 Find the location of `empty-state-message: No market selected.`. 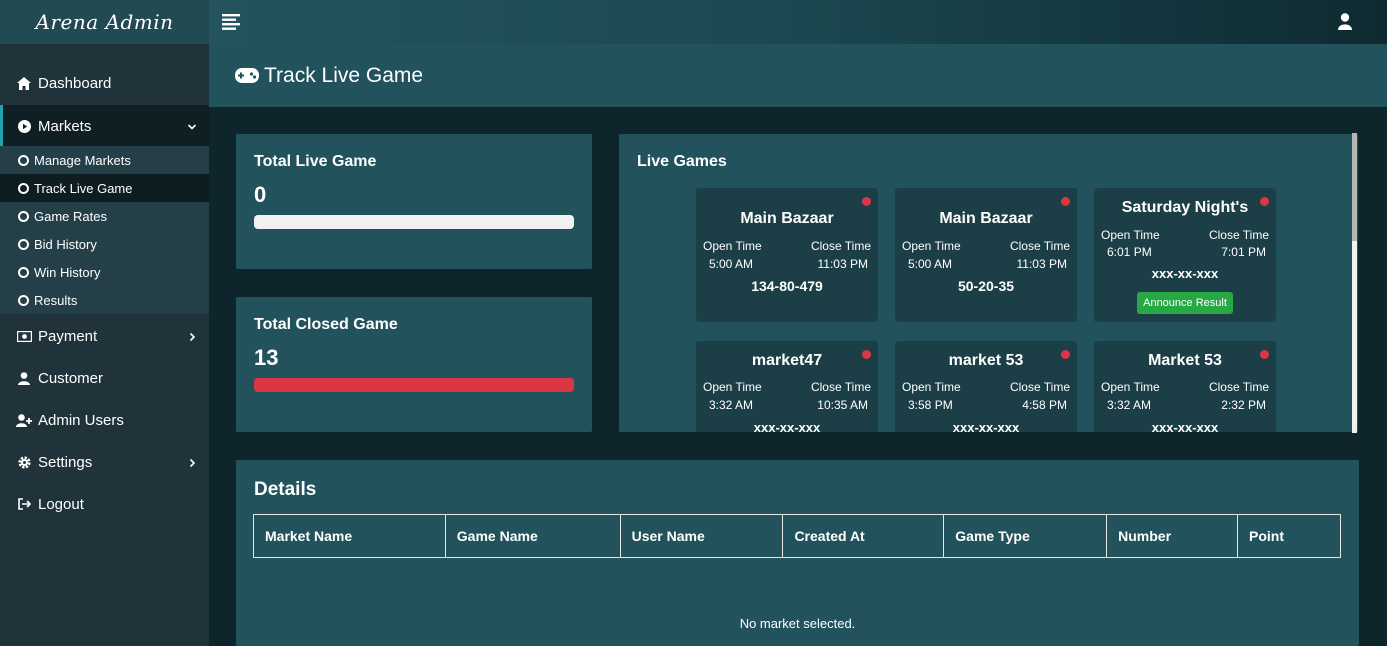

empty-state-message: No market selected. is located at coordinates (797, 623).